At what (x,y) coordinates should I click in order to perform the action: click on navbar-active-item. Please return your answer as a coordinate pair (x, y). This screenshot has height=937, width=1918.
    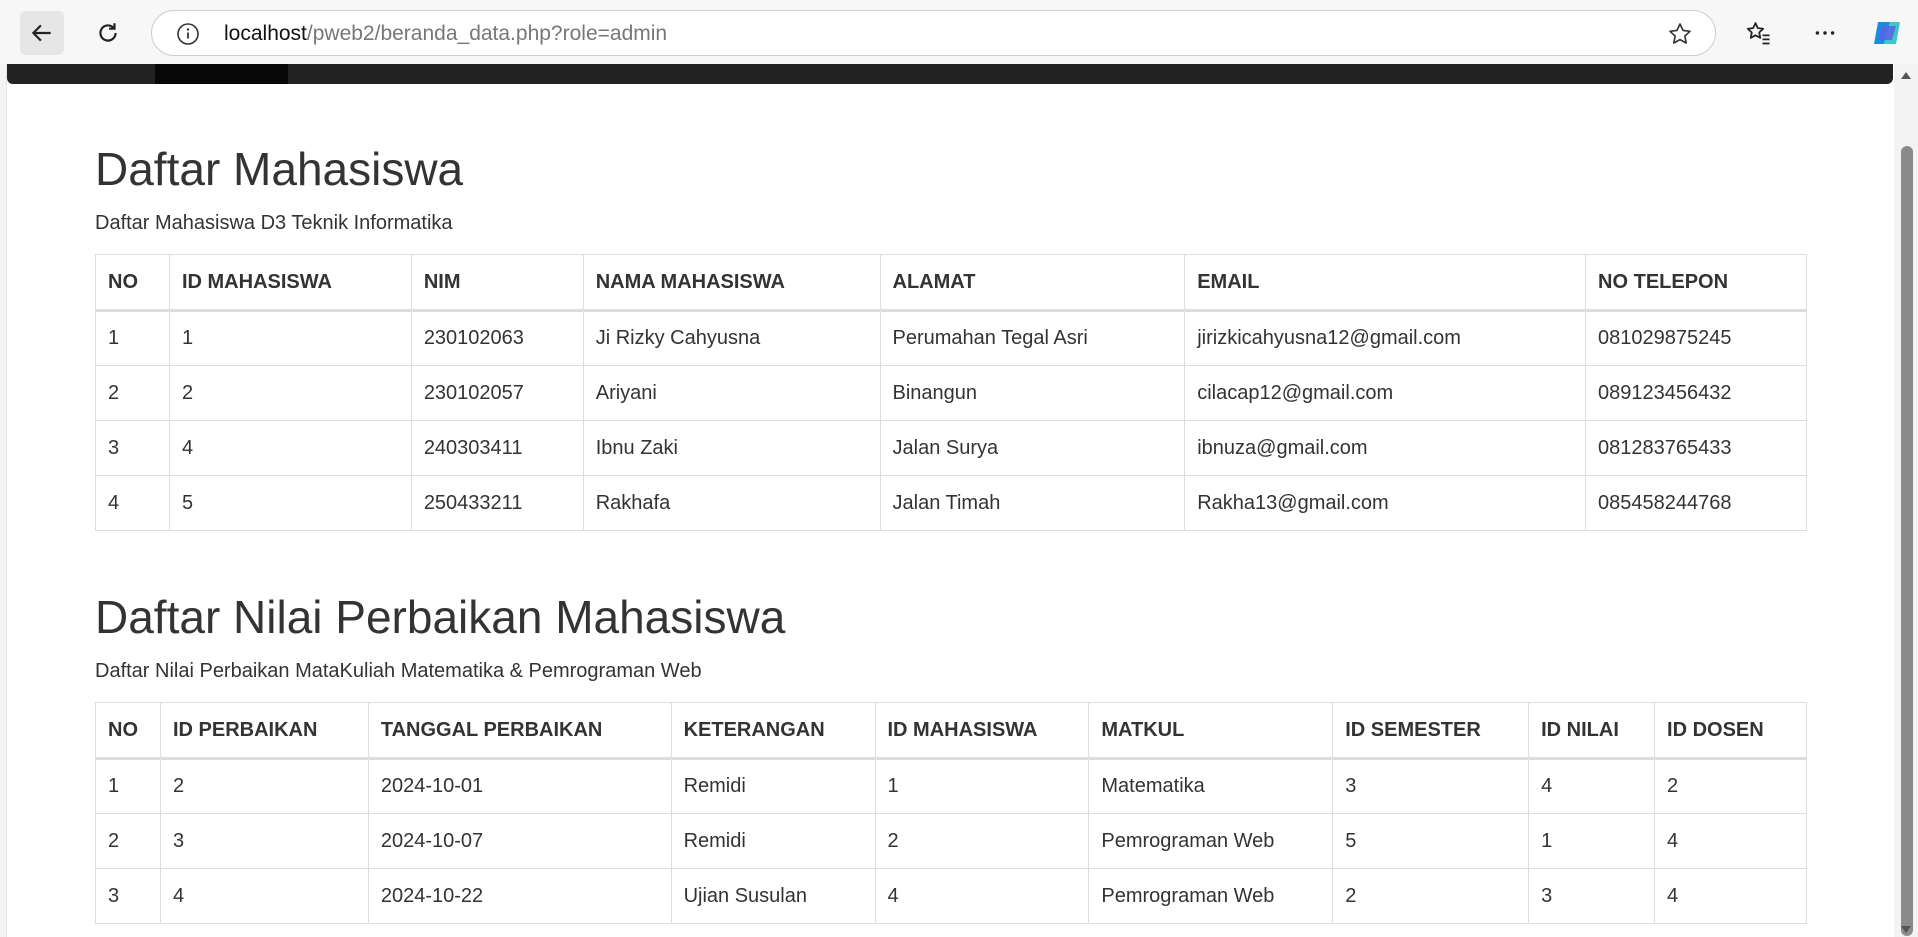
    Looking at the image, I should click on (221, 74).